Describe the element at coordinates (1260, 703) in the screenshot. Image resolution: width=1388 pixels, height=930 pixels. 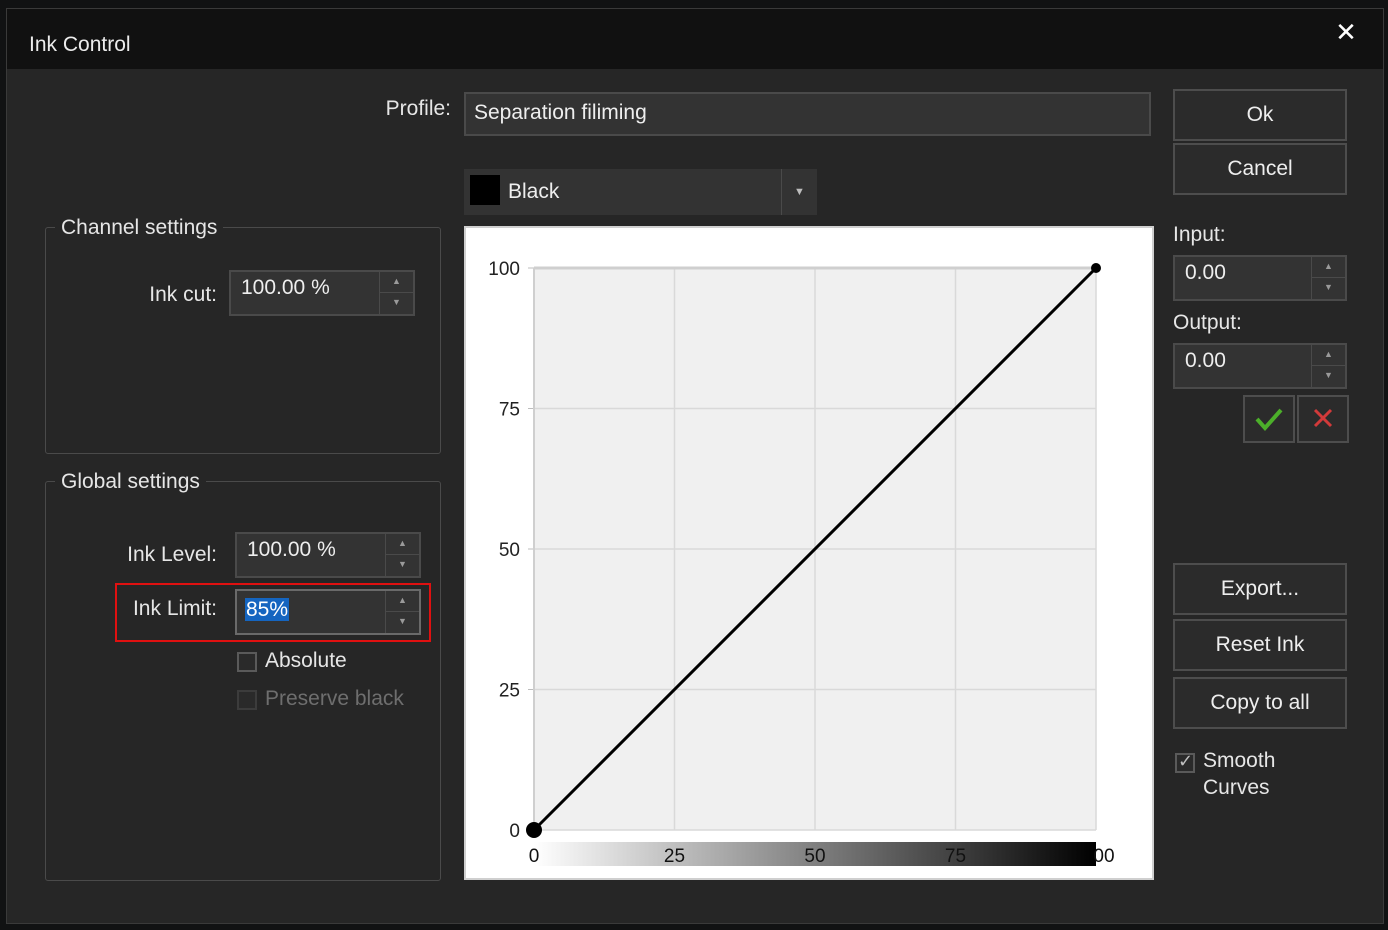
I see `copy-to-all-button: Copy to all` at that location.